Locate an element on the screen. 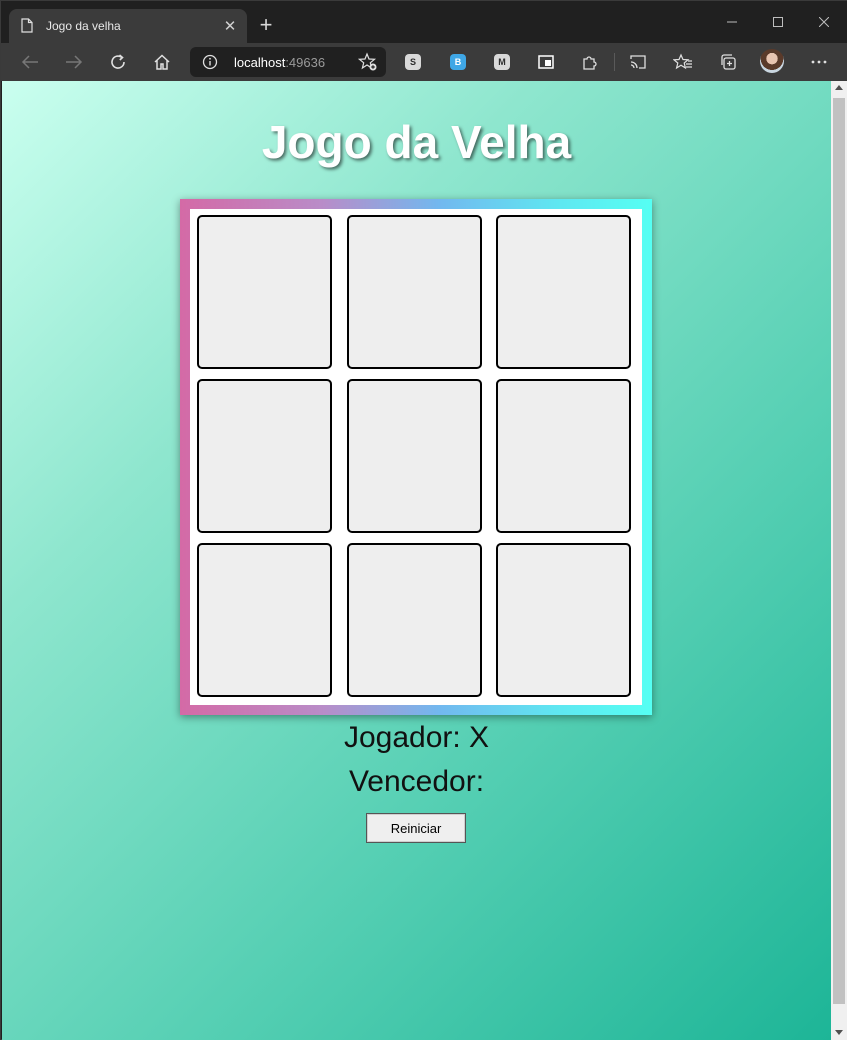 Image resolution: width=847 pixels, height=1040 pixels. profile-avatar is located at coordinates (772, 61).